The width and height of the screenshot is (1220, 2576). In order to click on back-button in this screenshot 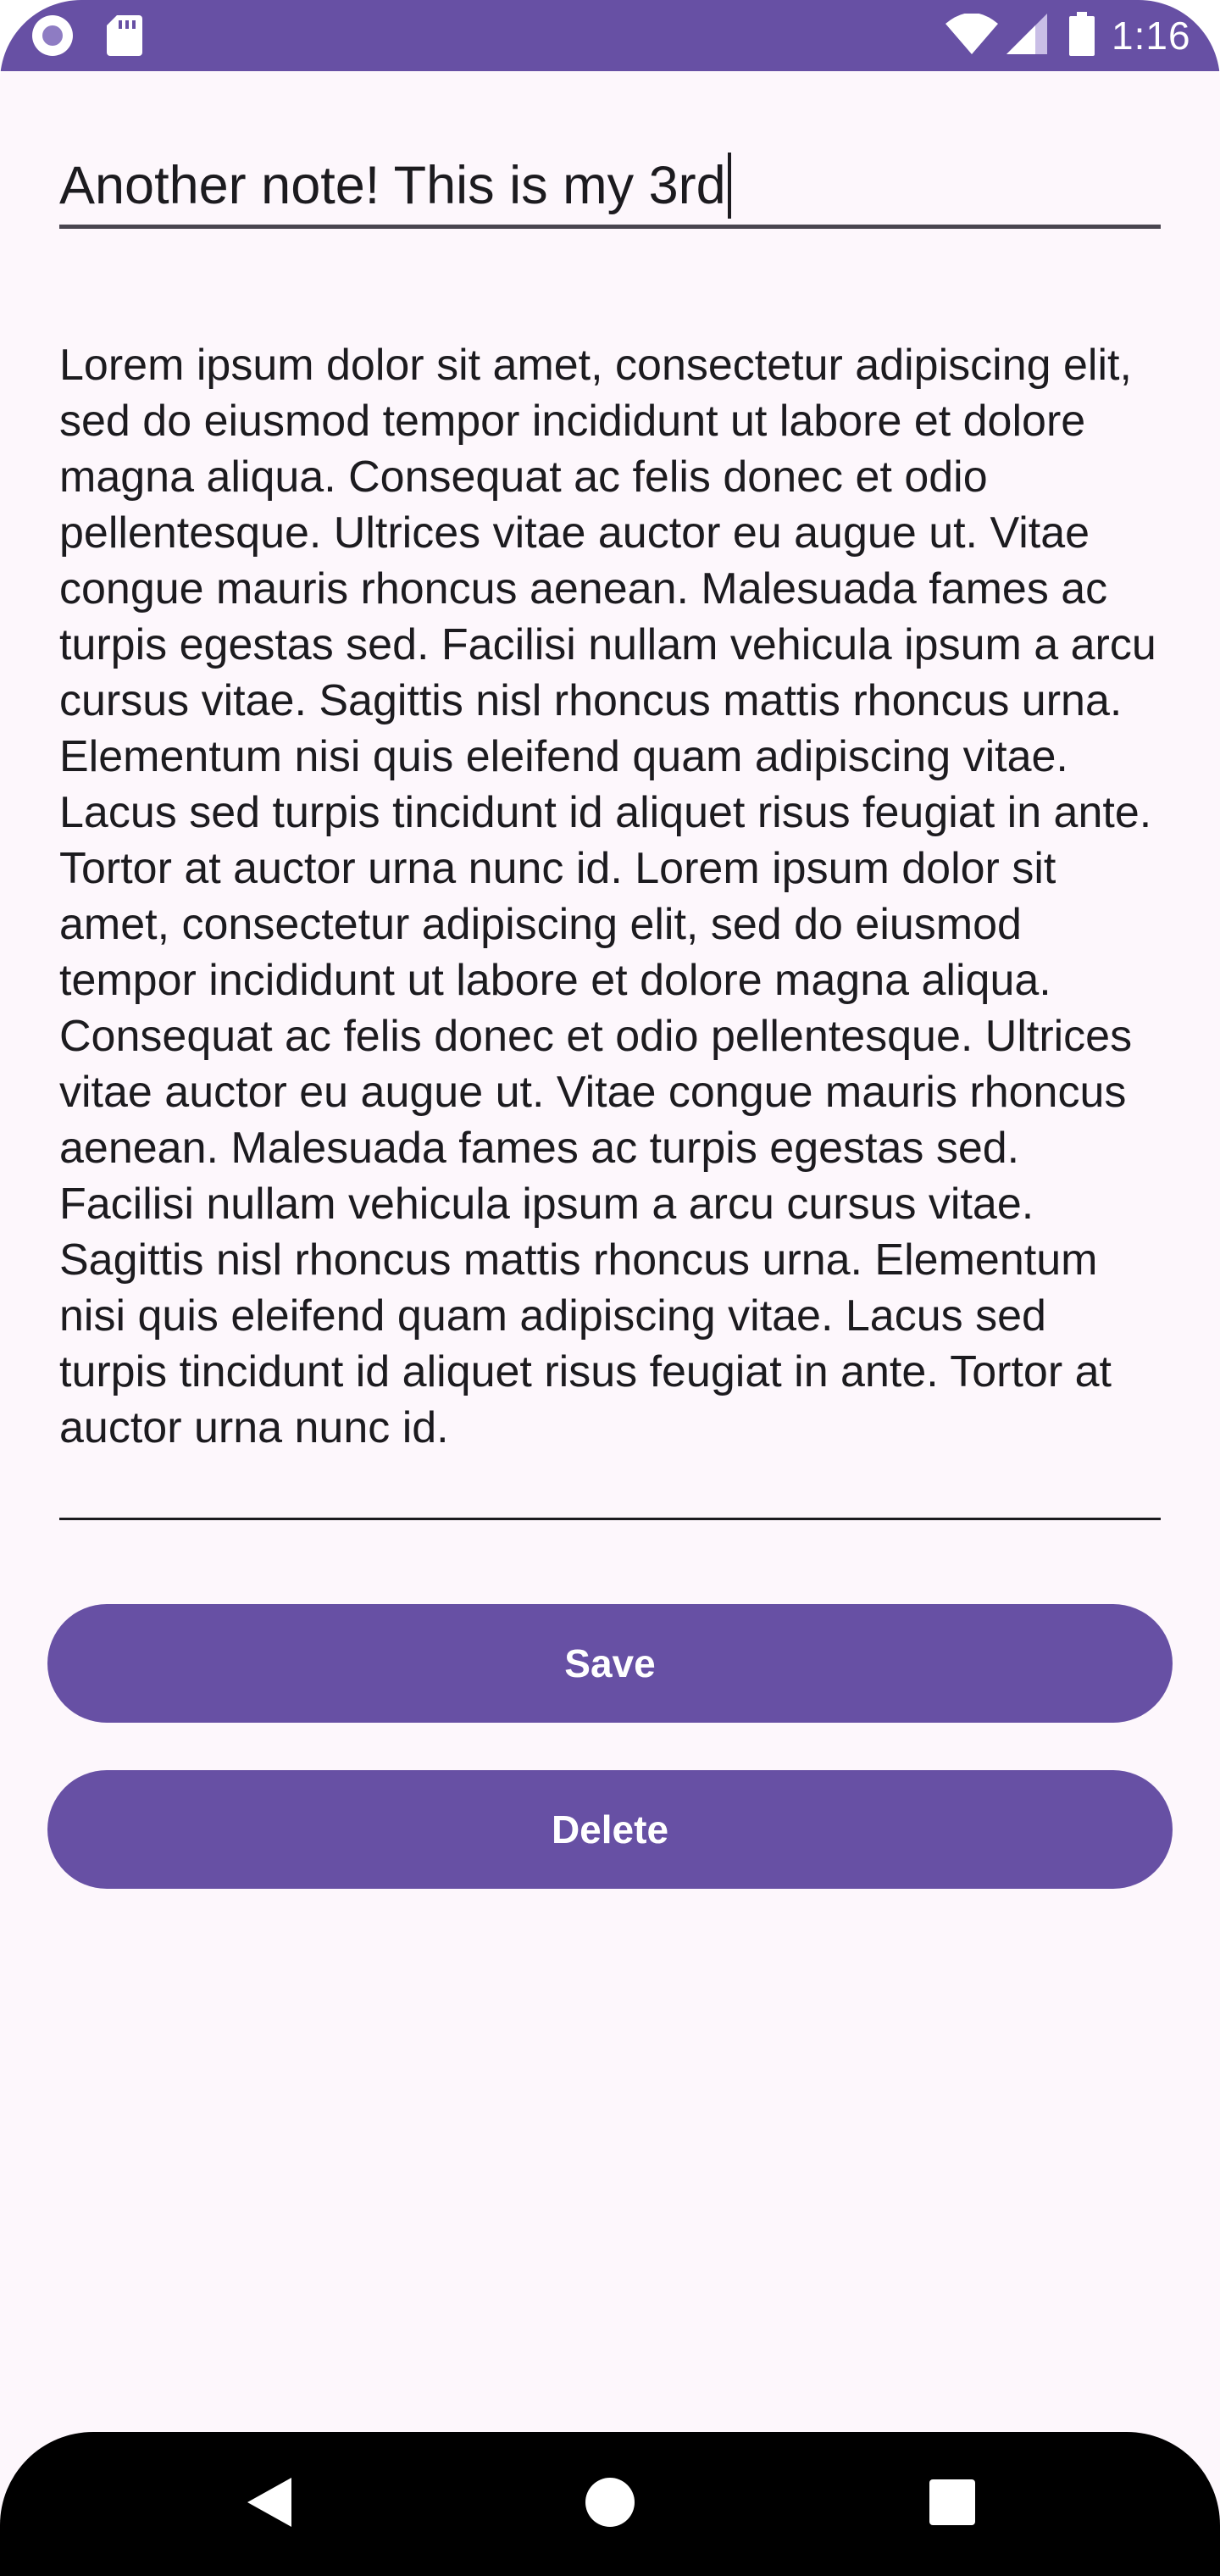, I will do `click(269, 2504)`.